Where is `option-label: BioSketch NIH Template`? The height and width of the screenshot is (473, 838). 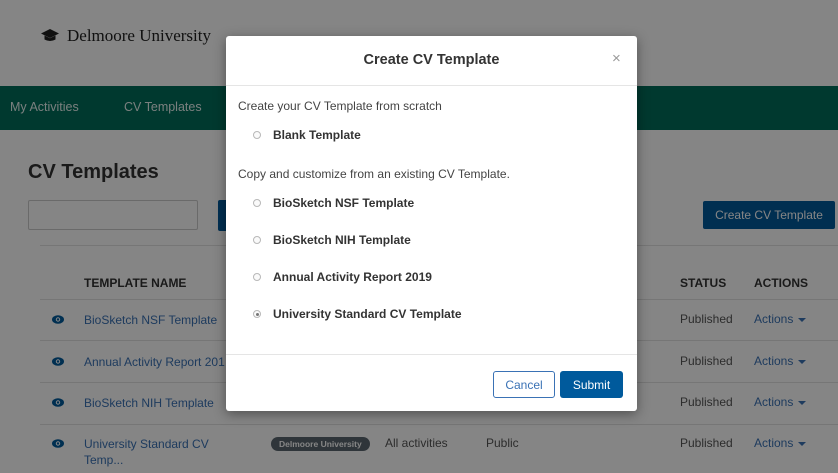
option-label: BioSketch NIH Template is located at coordinates (342, 240).